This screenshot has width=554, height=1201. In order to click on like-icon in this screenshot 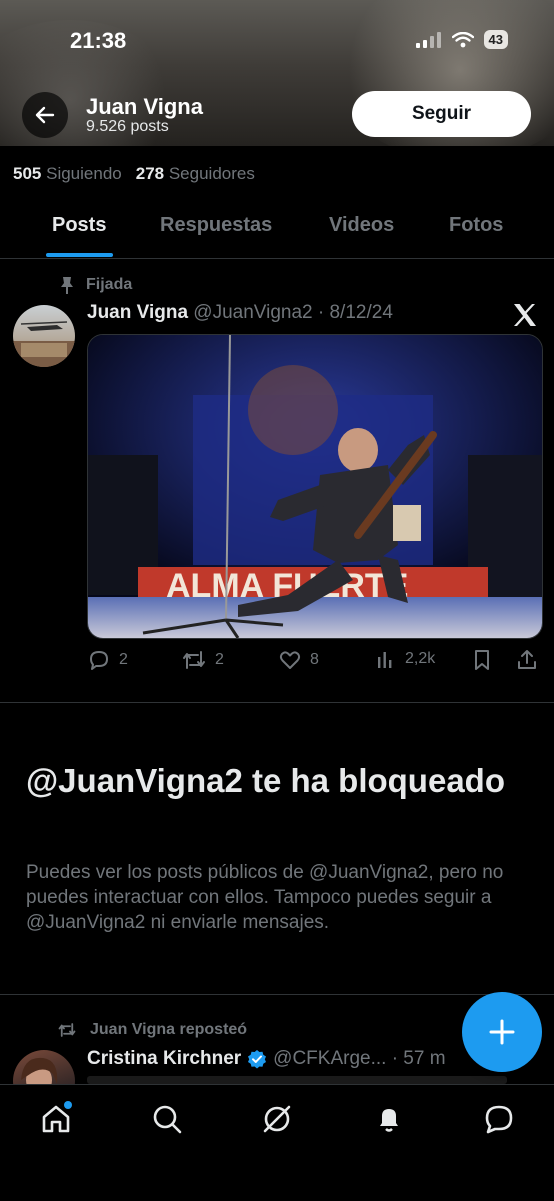, I will do `click(290, 660)`.